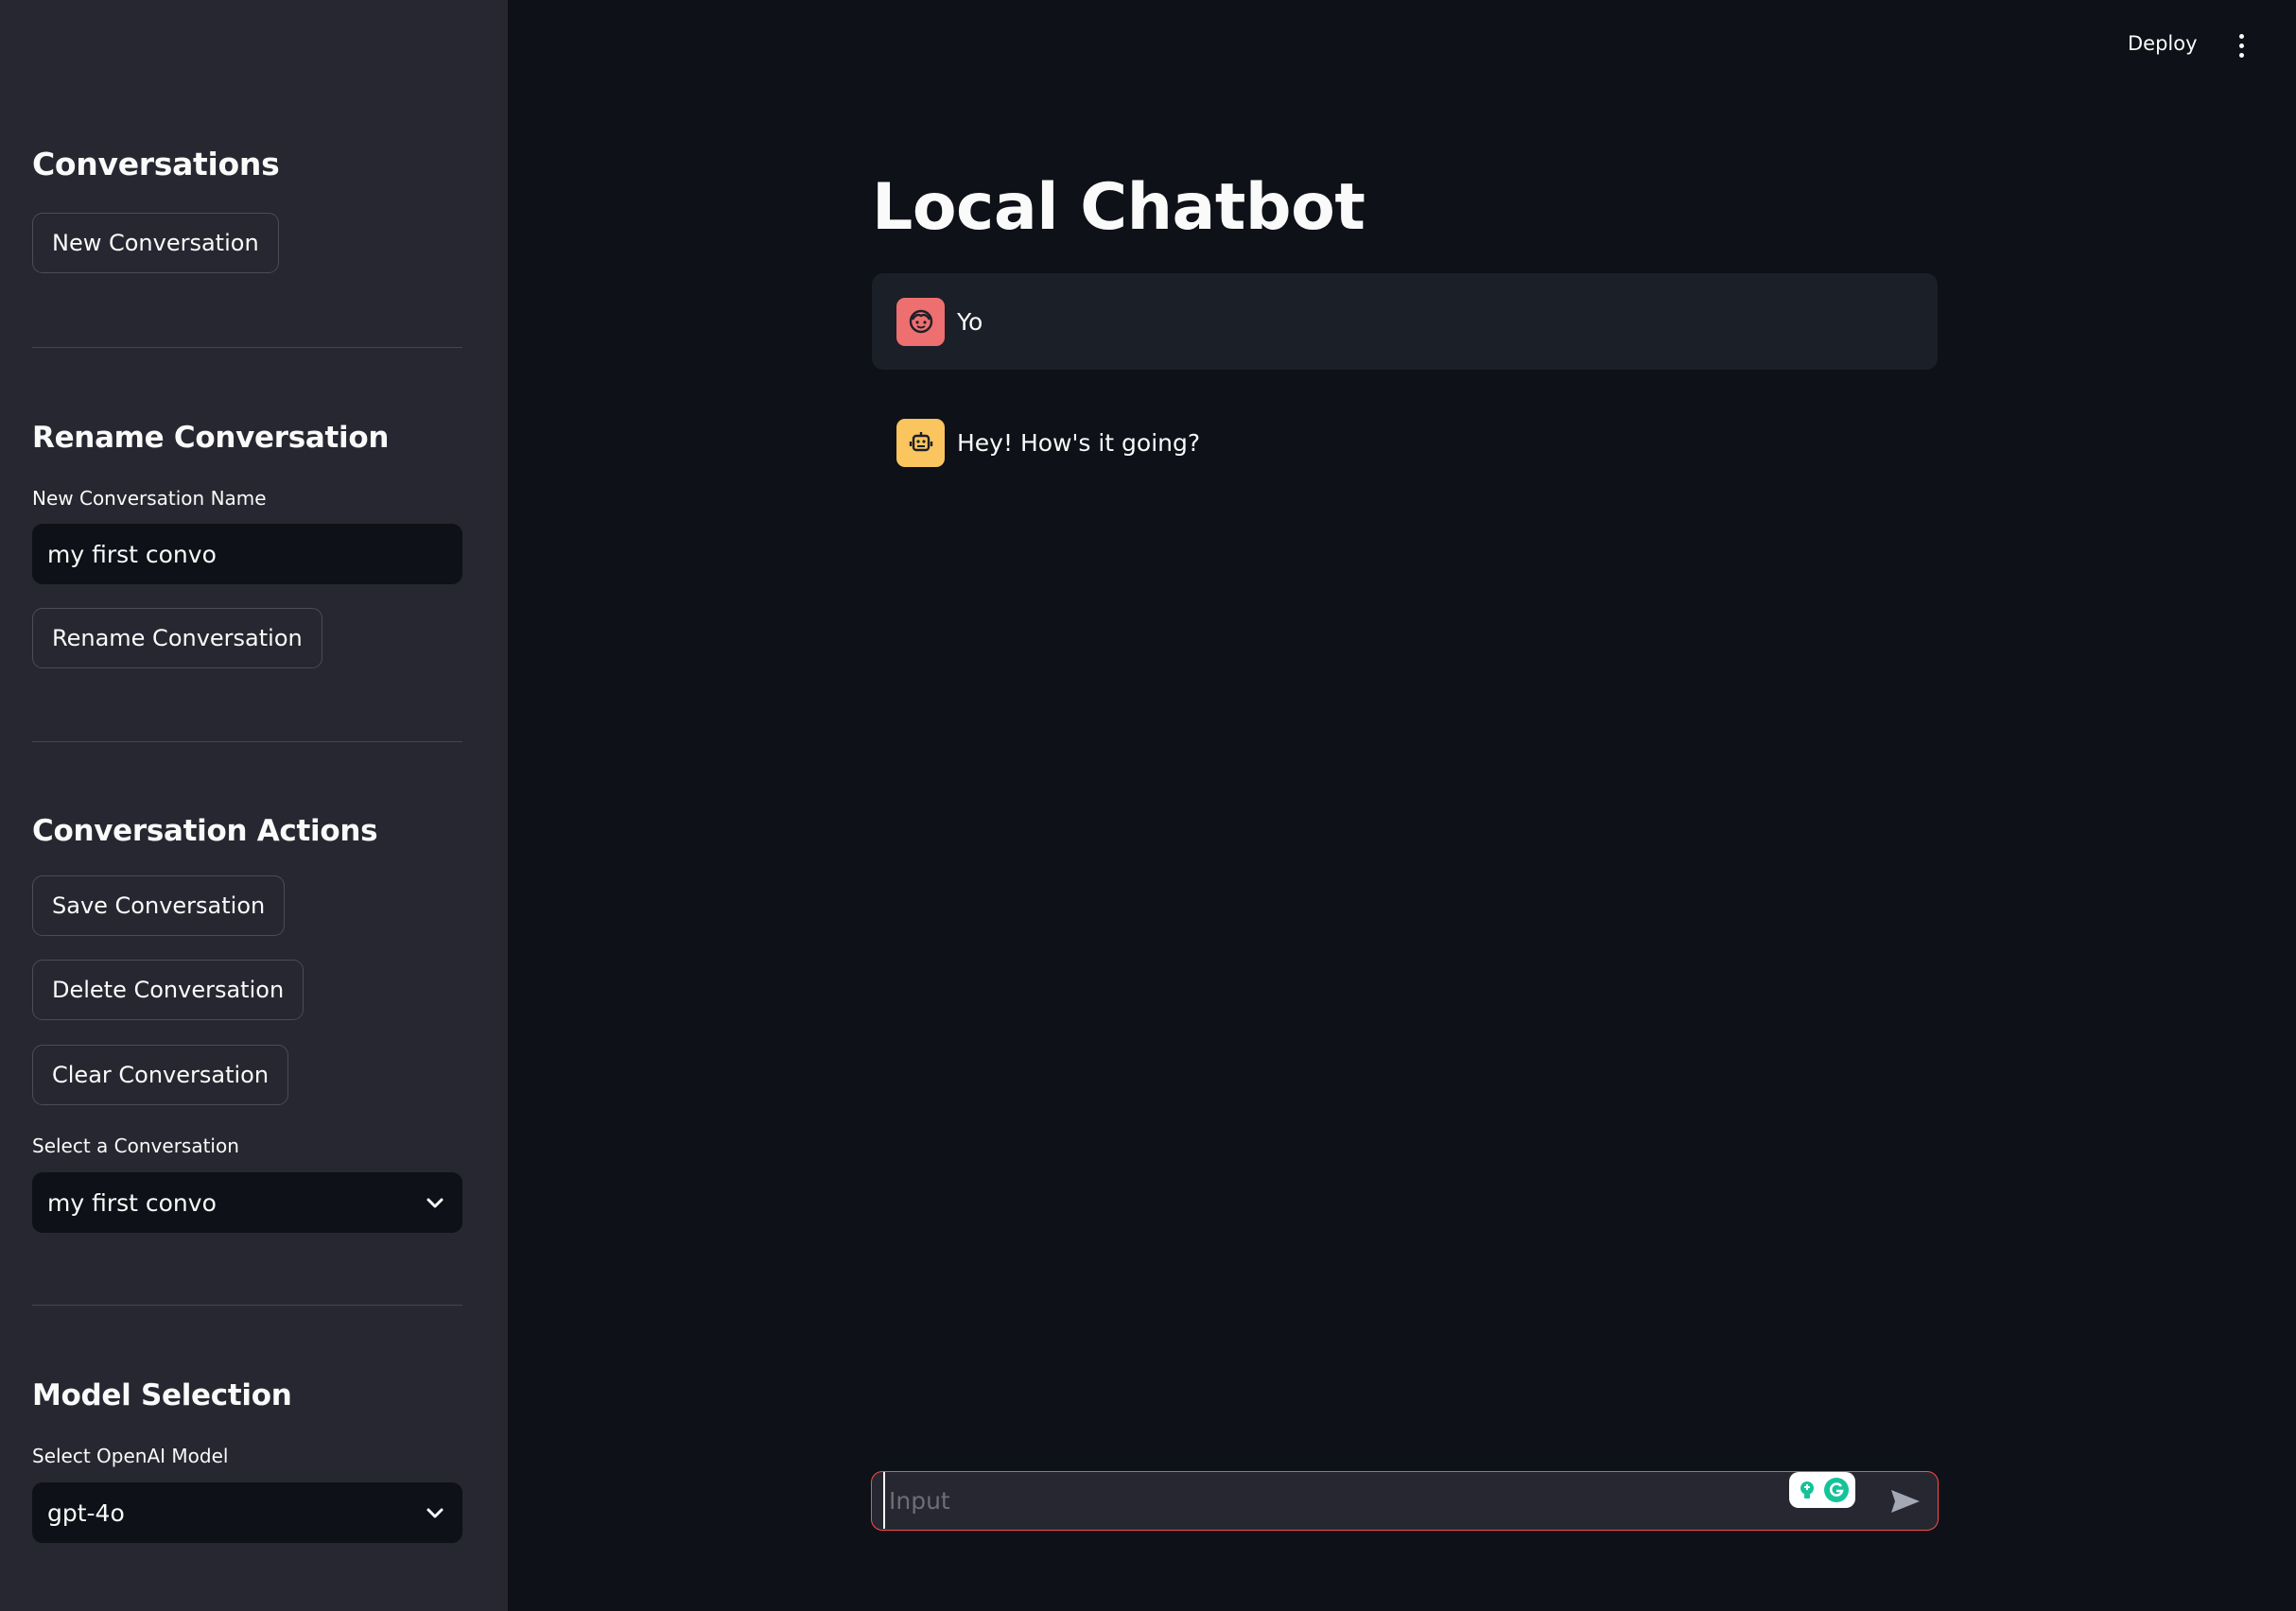 The image size is (2296, 1611). I want to click on kebab-menu-icon, so click(2242, 48).